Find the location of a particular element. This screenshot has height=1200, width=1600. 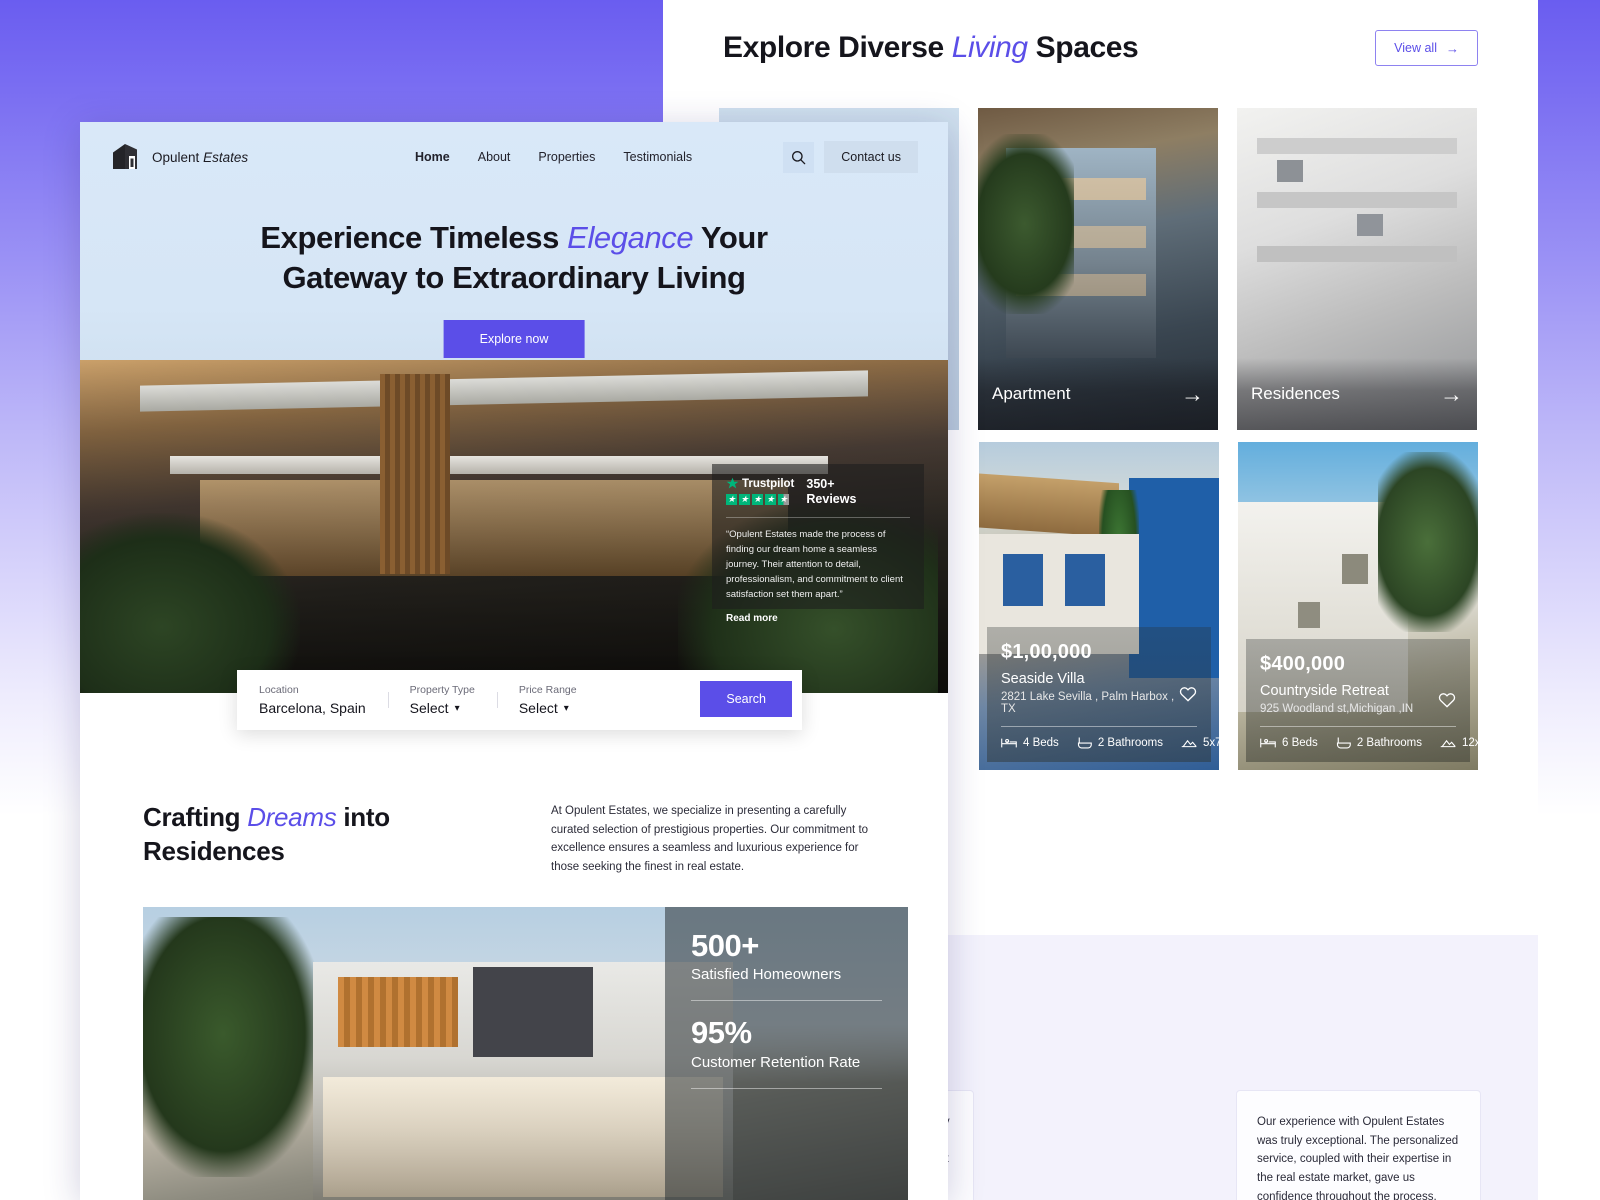

category-label-apartment: Apartment → is located at coordinates (1098, 394).